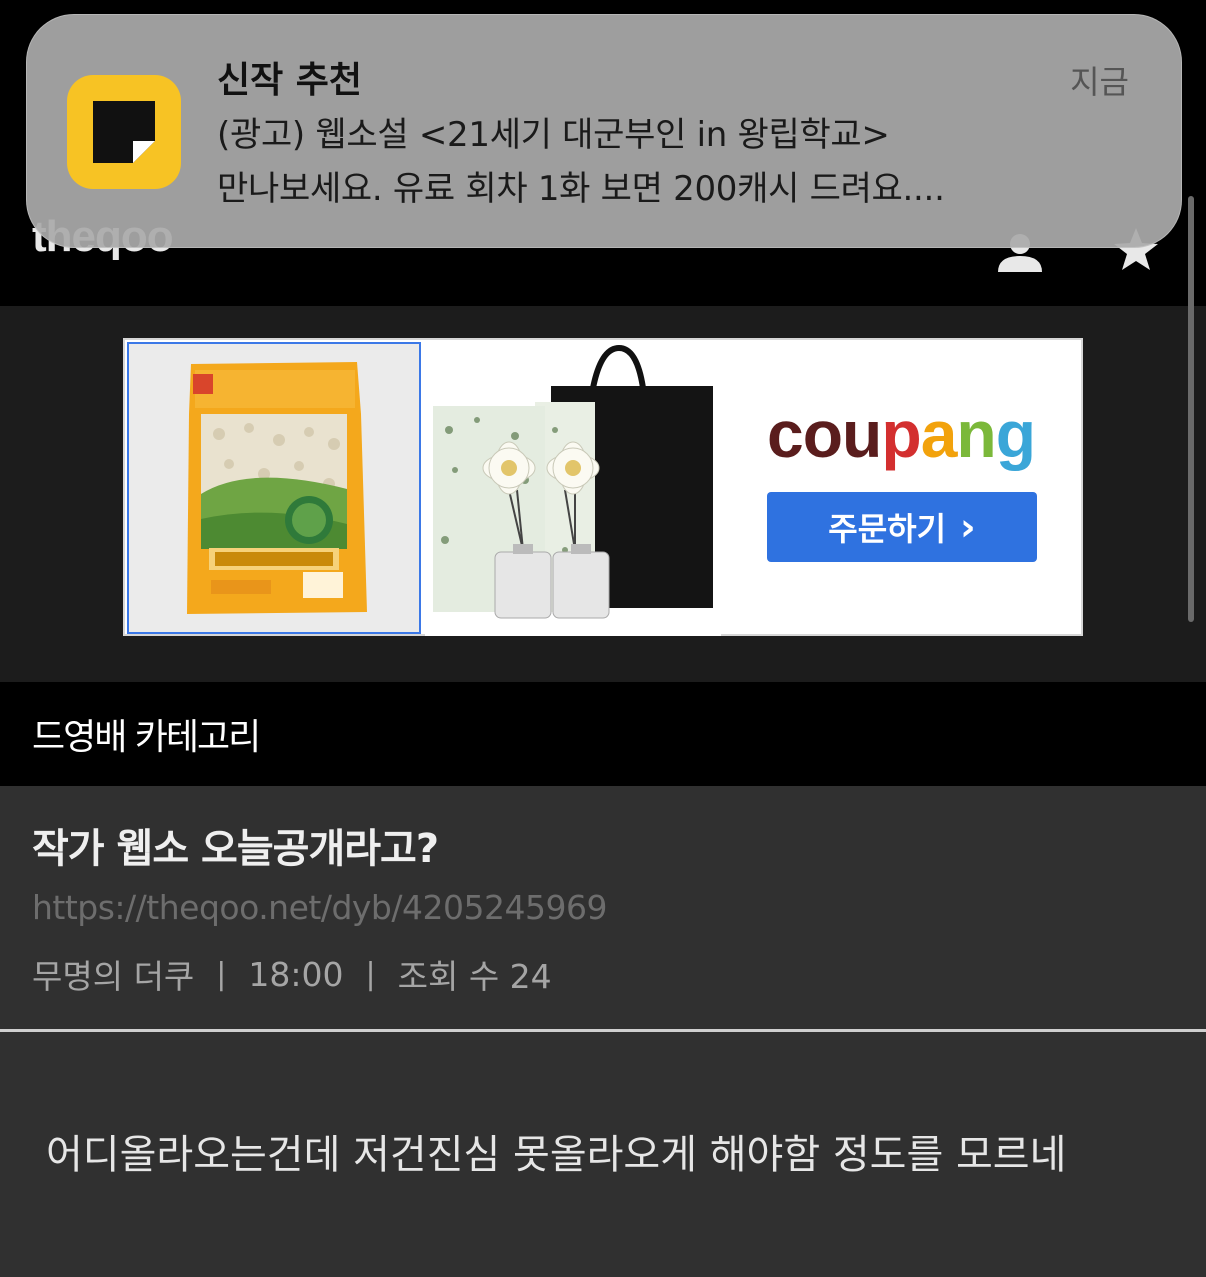 Image resolution: width=1206 pixels, height=1277 pixels. Describe the element at coordinates (939, 434) in the screenshot. I see `coupang-logo-letter: a` at that location.